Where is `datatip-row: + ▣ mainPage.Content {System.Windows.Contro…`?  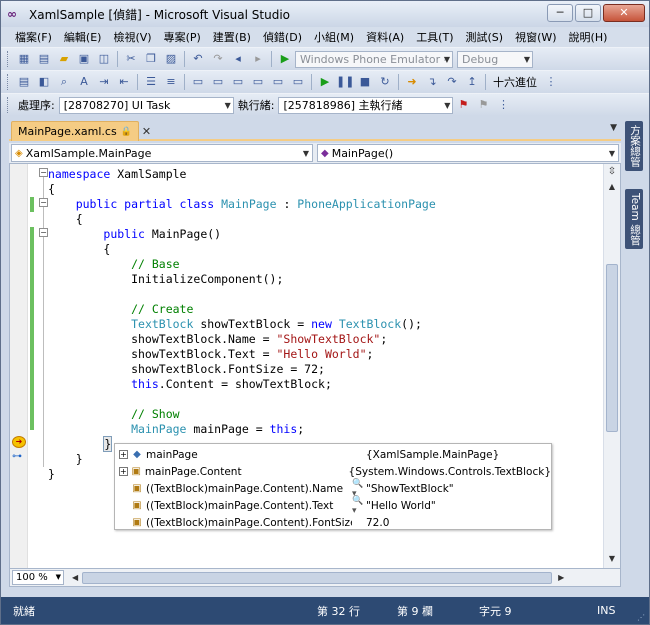 datatip-row: + ▣ mainPage.Content {System.Windows.Contro… is located at coordinates (333, 471).